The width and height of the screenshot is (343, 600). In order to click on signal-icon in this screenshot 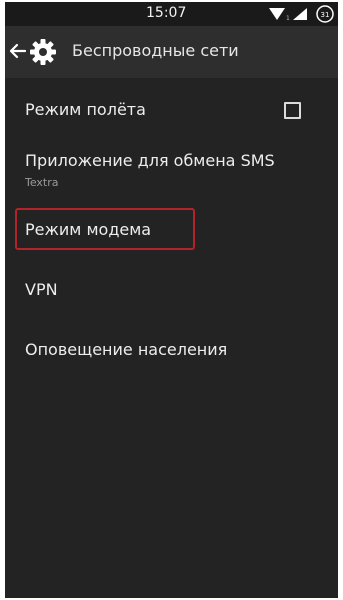, I will do `click(300, 14)`.